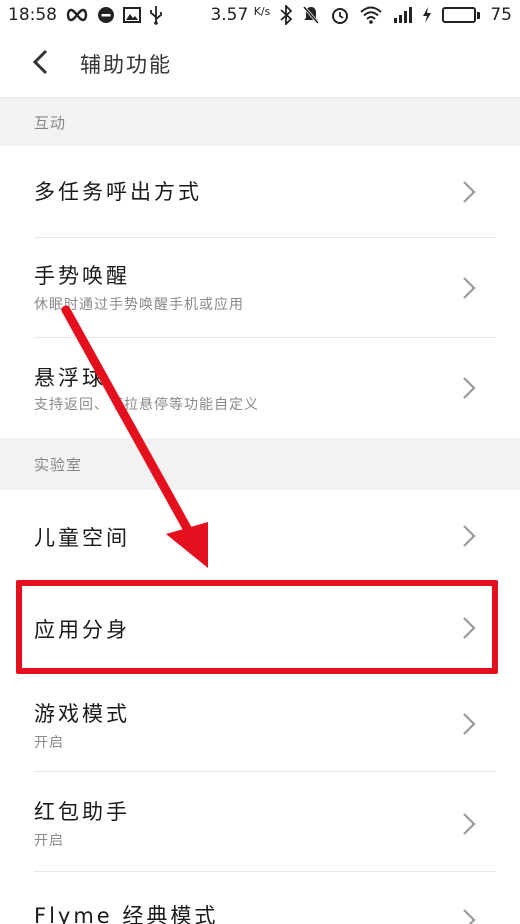  What do you see at coordinates (126, 64) in the screenshot?
I see `page-title: 辅助功能` at bounding box center [126, 64].